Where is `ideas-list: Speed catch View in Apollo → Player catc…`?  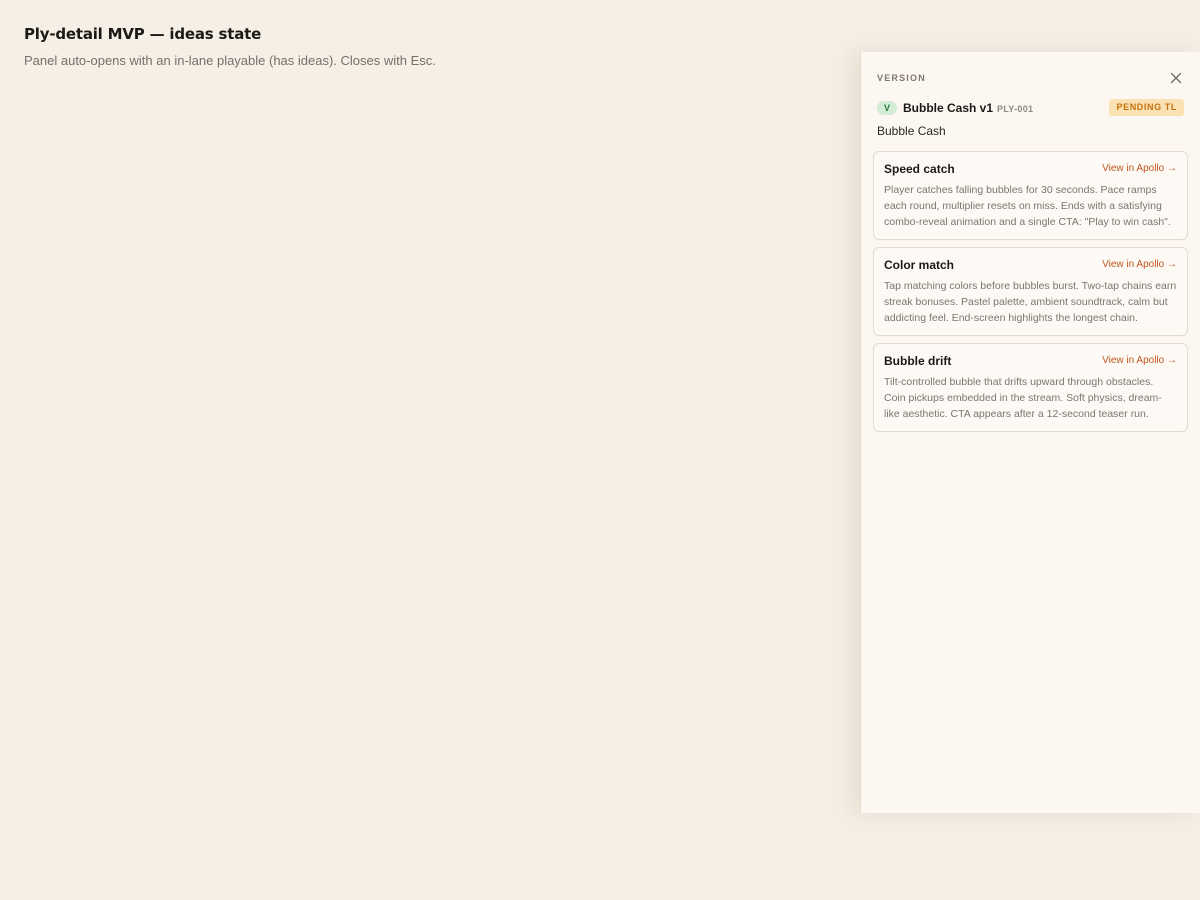 ideas-list: Speed catch View in Apollo → Player catc… is located at coordinates (1030, 295).